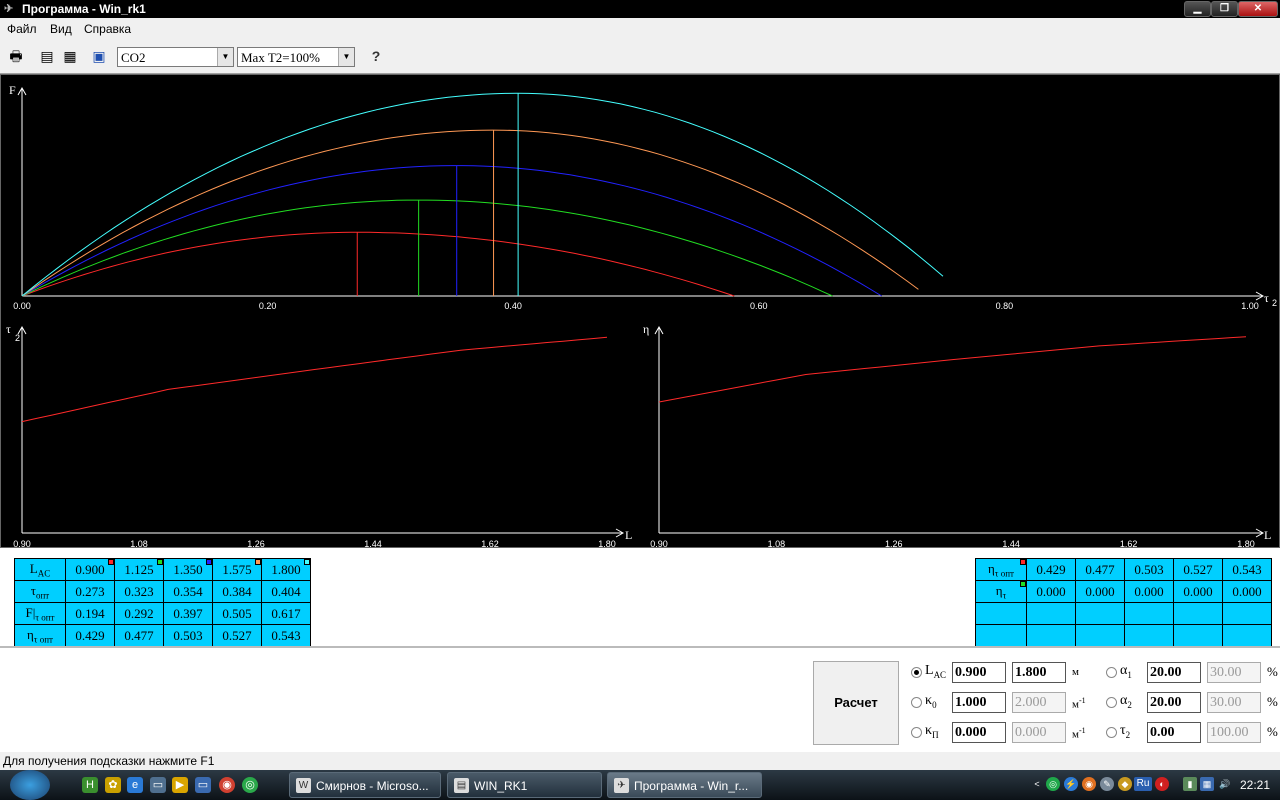  Describe the element at coordinates (8, 329) in the screenshot. I see `bl-y-label: τ` at that location.